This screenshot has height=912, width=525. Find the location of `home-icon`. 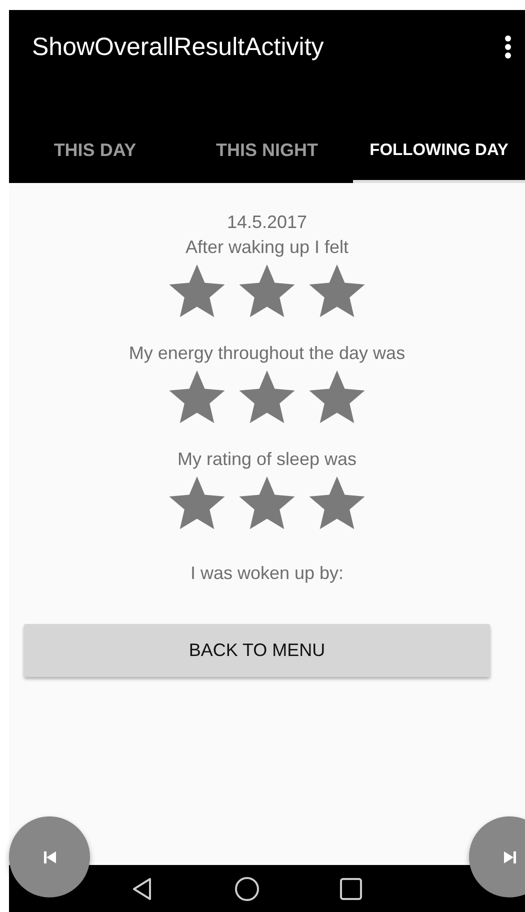

home-icon is located at coordinates (247, 889).